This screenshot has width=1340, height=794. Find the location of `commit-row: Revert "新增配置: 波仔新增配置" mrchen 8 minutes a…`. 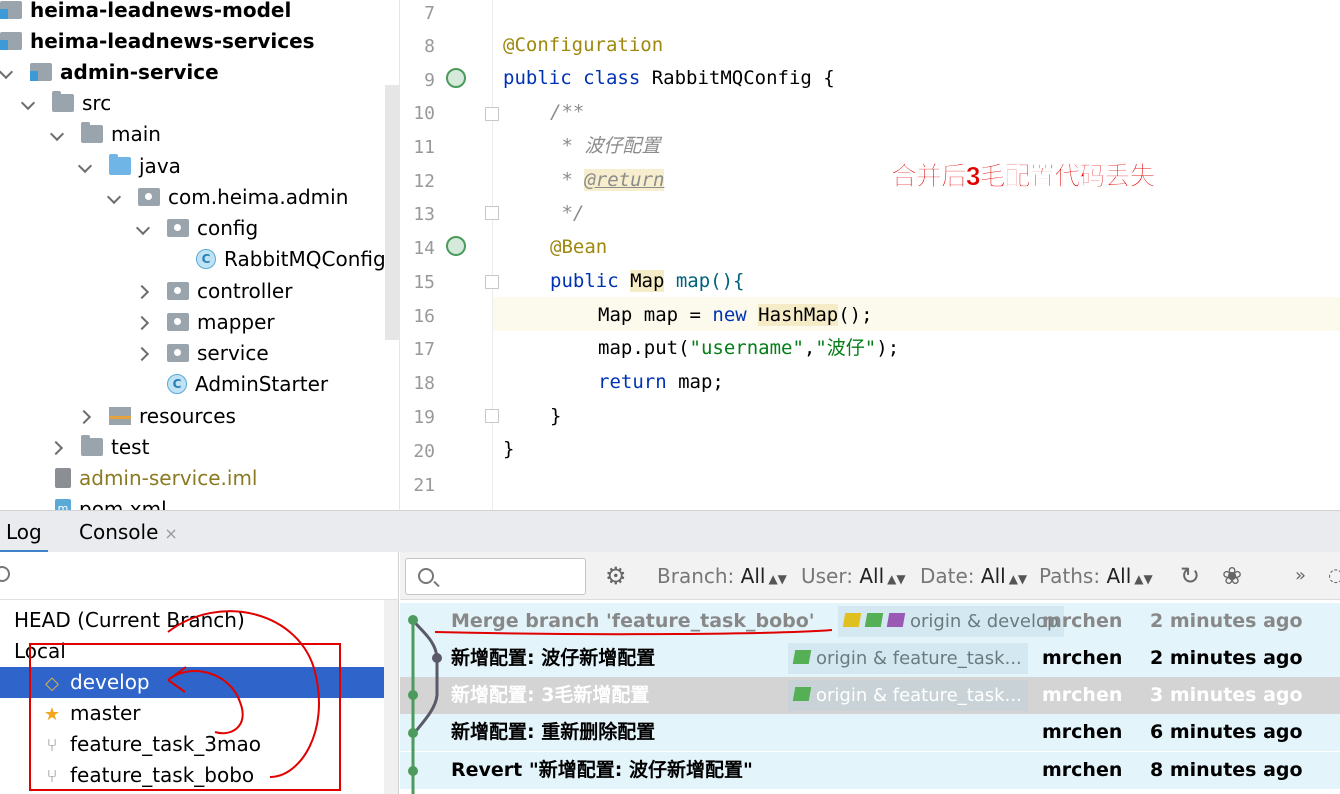

commit-row: Revert "新增配置: 波仔新增配置" mrchen 8 minutes a… is located at coordinates (870, 770).